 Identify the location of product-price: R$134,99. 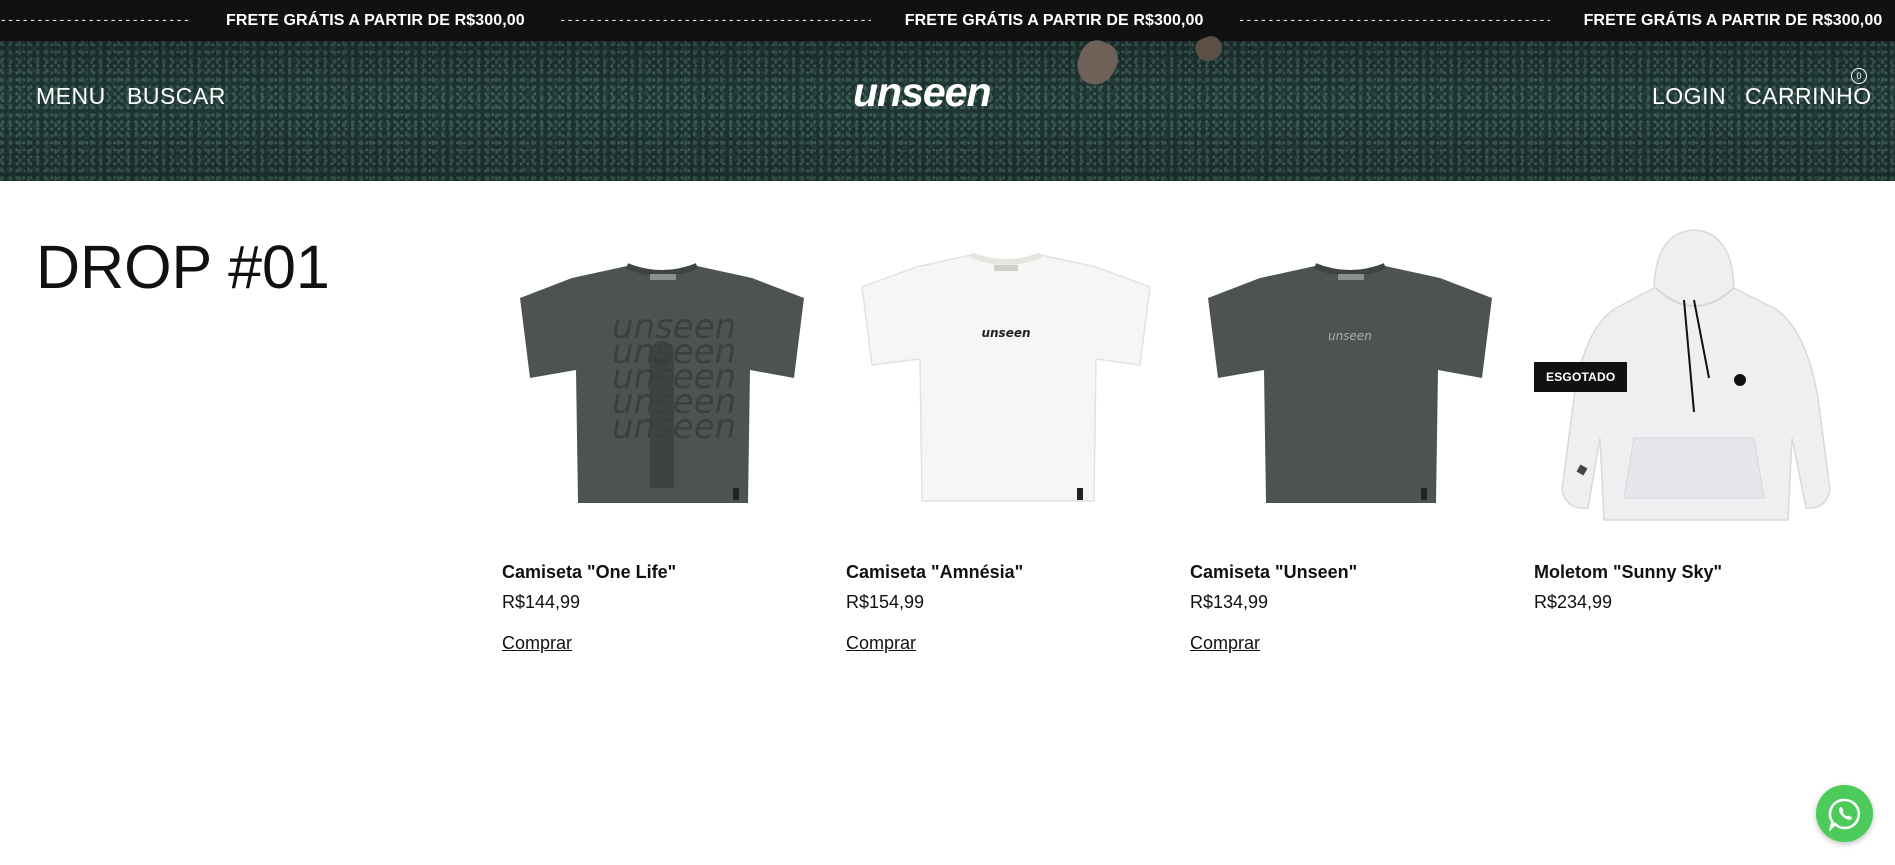
(1229, 602).